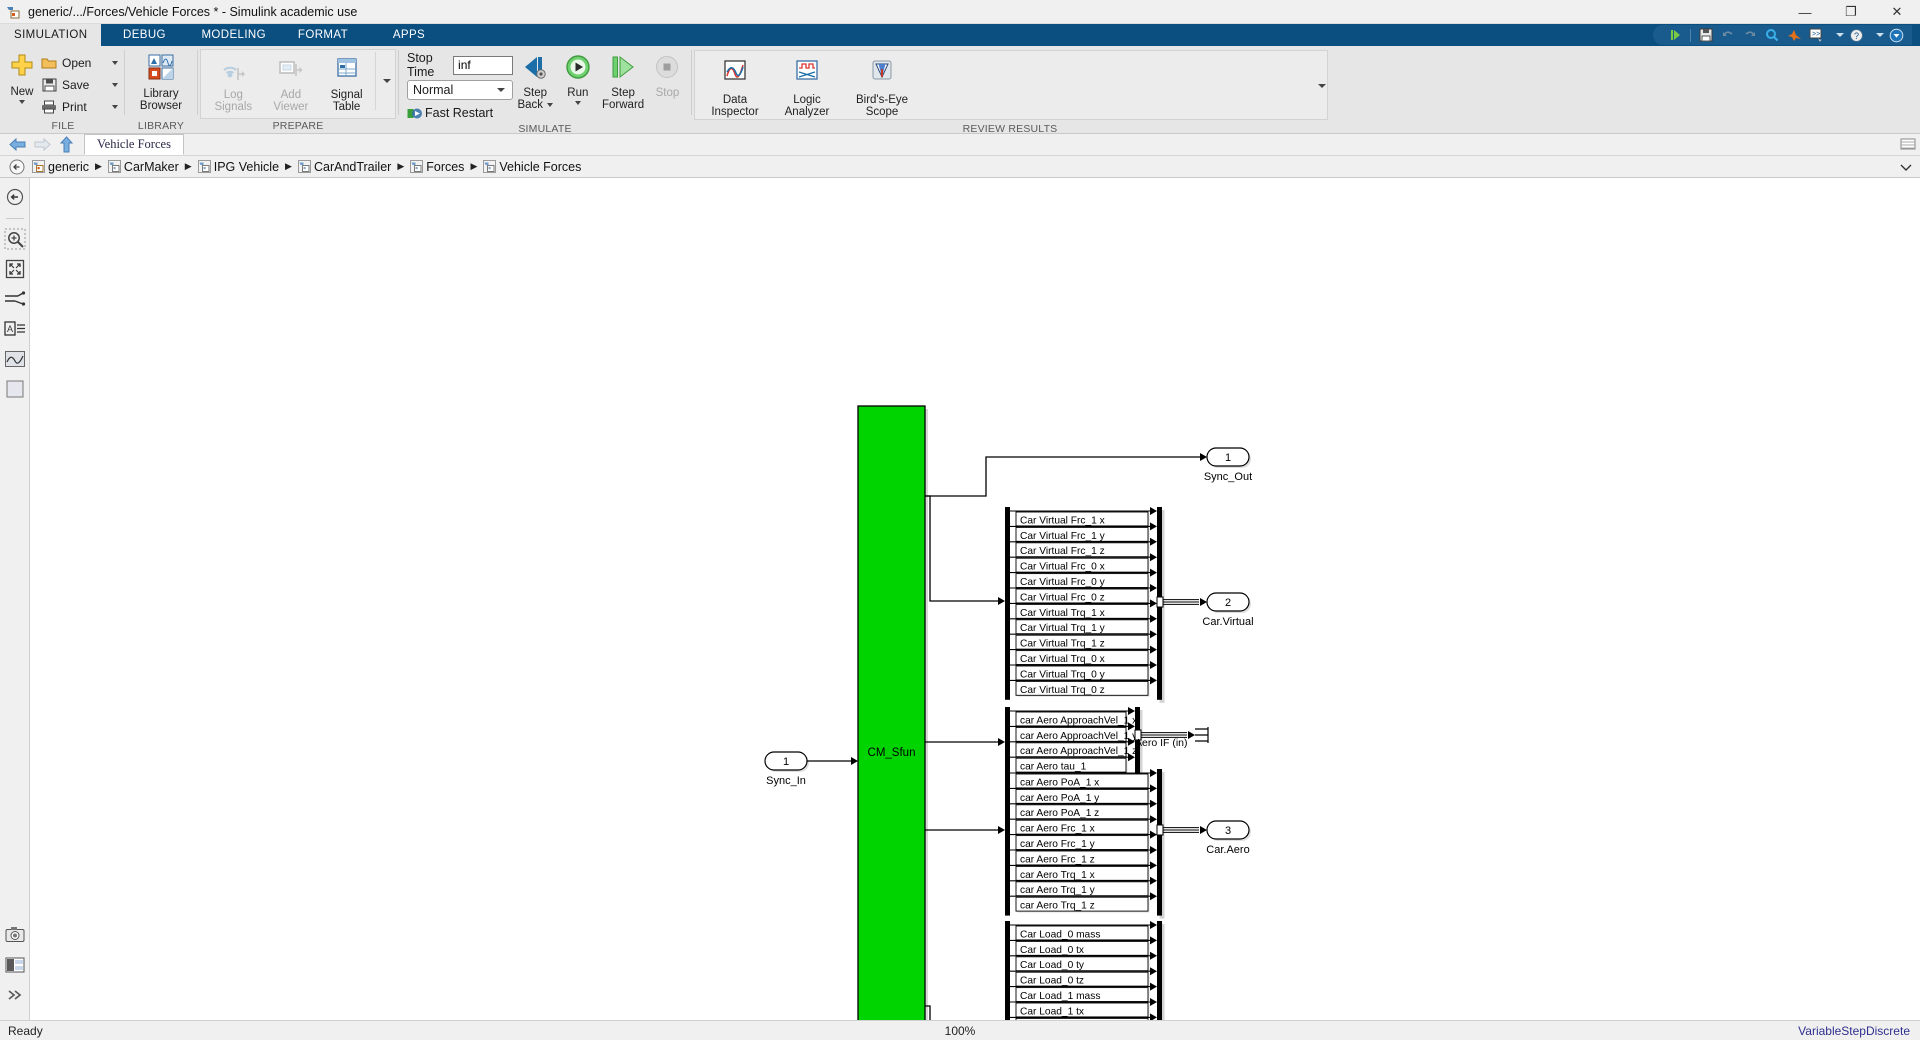  I want to click on scope-icon, so click(15, 359).